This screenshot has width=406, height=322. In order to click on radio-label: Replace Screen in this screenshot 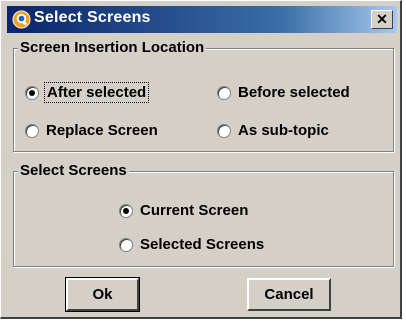, I will do `click(102, 130)`.